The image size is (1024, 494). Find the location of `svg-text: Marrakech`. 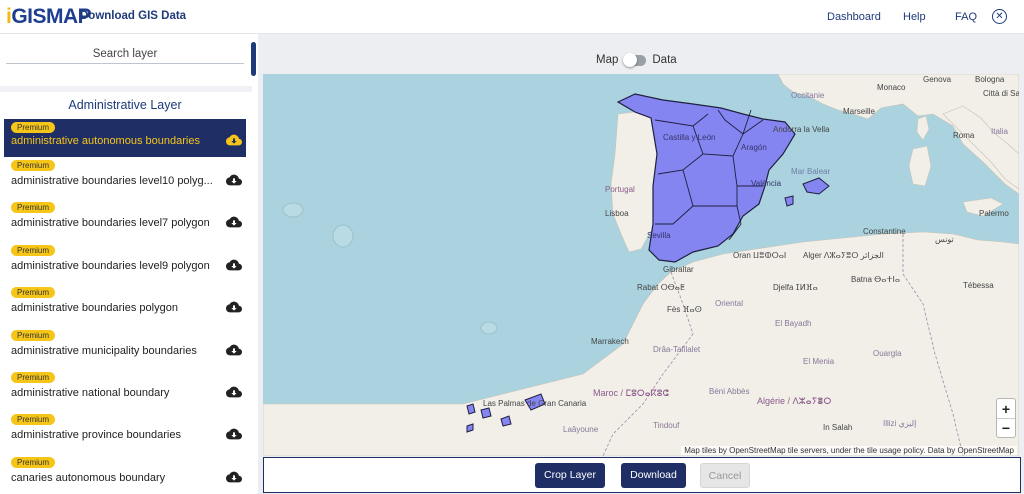

svg-text: Marrakech is located at coordinates (610, 341).